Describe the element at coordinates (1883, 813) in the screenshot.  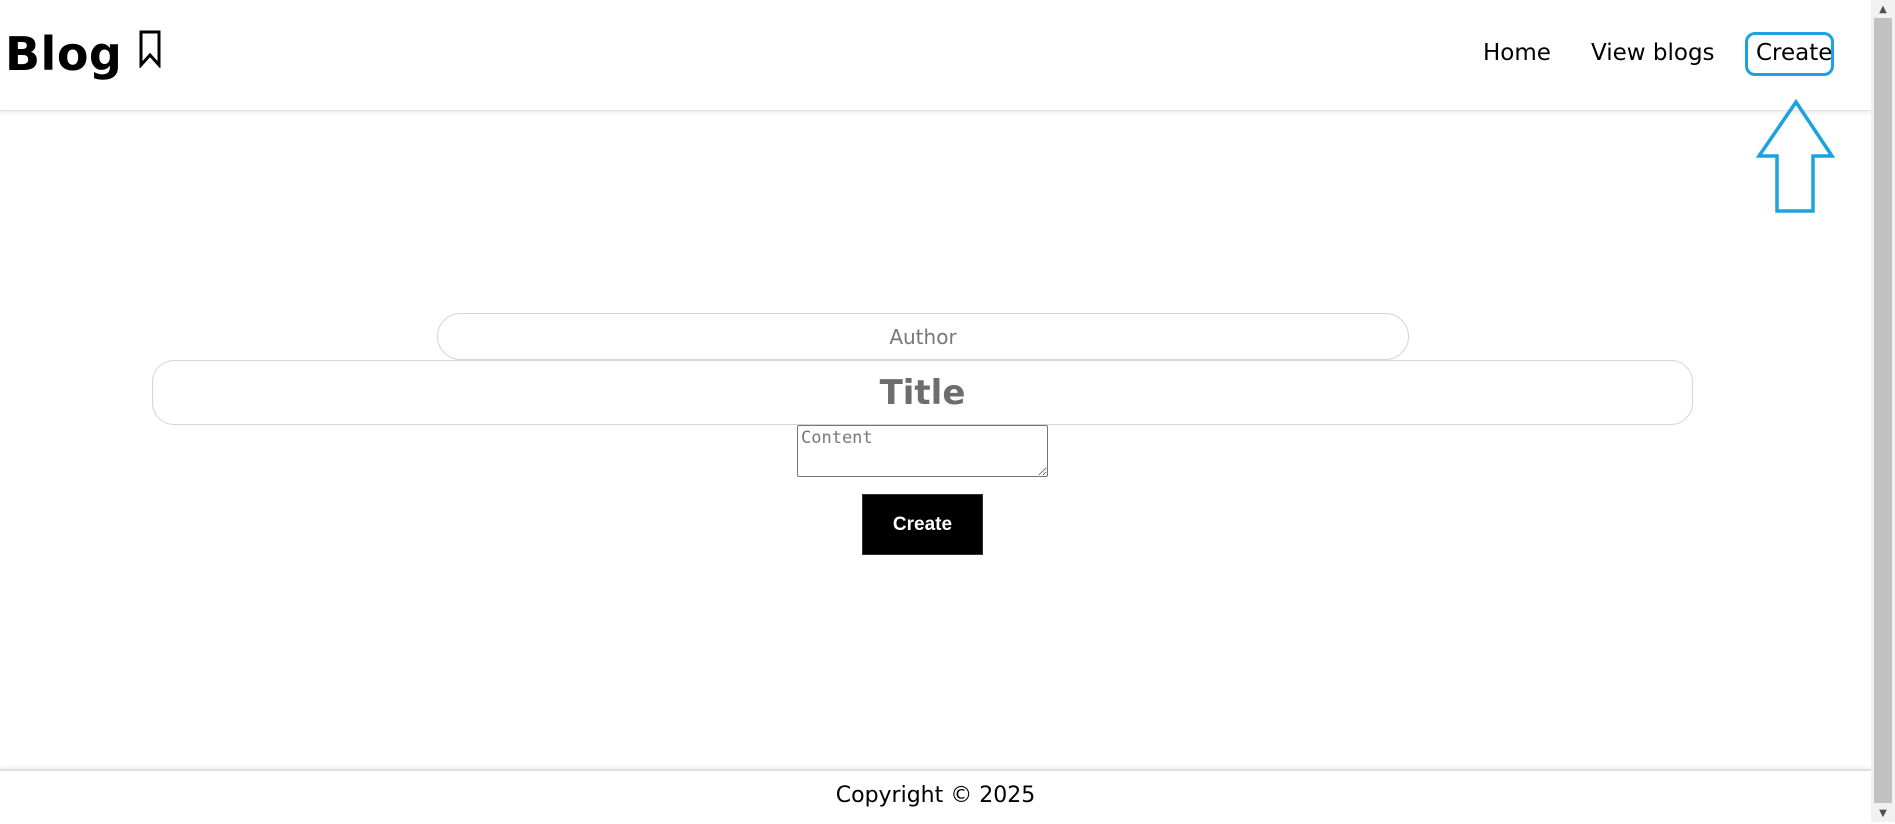
I see `scroll-down-arrow-icon: ▼` at that location.